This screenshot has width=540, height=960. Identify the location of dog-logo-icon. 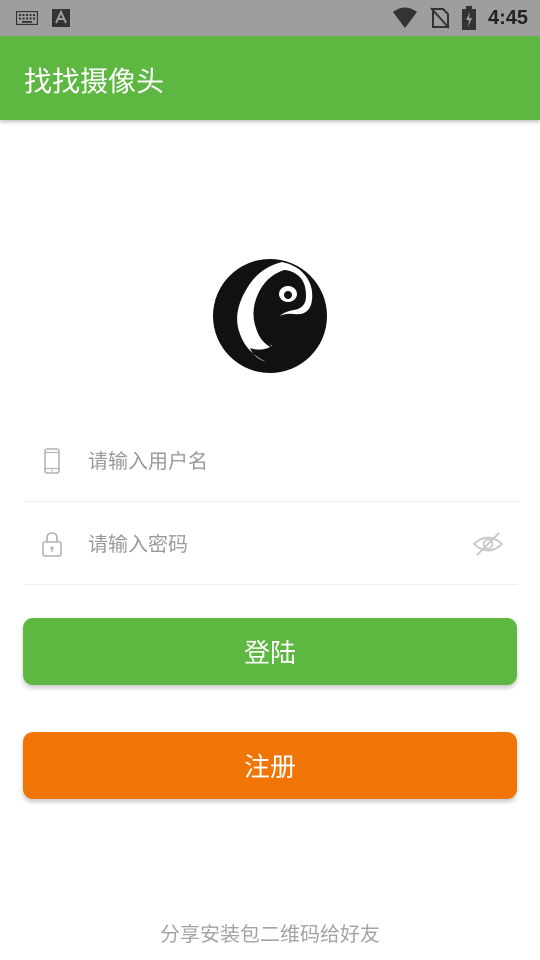
(270, 316).